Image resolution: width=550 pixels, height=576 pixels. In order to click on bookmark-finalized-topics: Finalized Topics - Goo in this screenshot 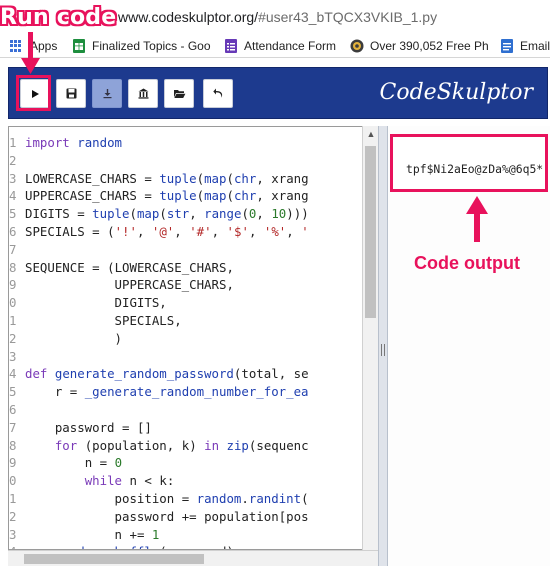, I will do `click(141, 46)`.